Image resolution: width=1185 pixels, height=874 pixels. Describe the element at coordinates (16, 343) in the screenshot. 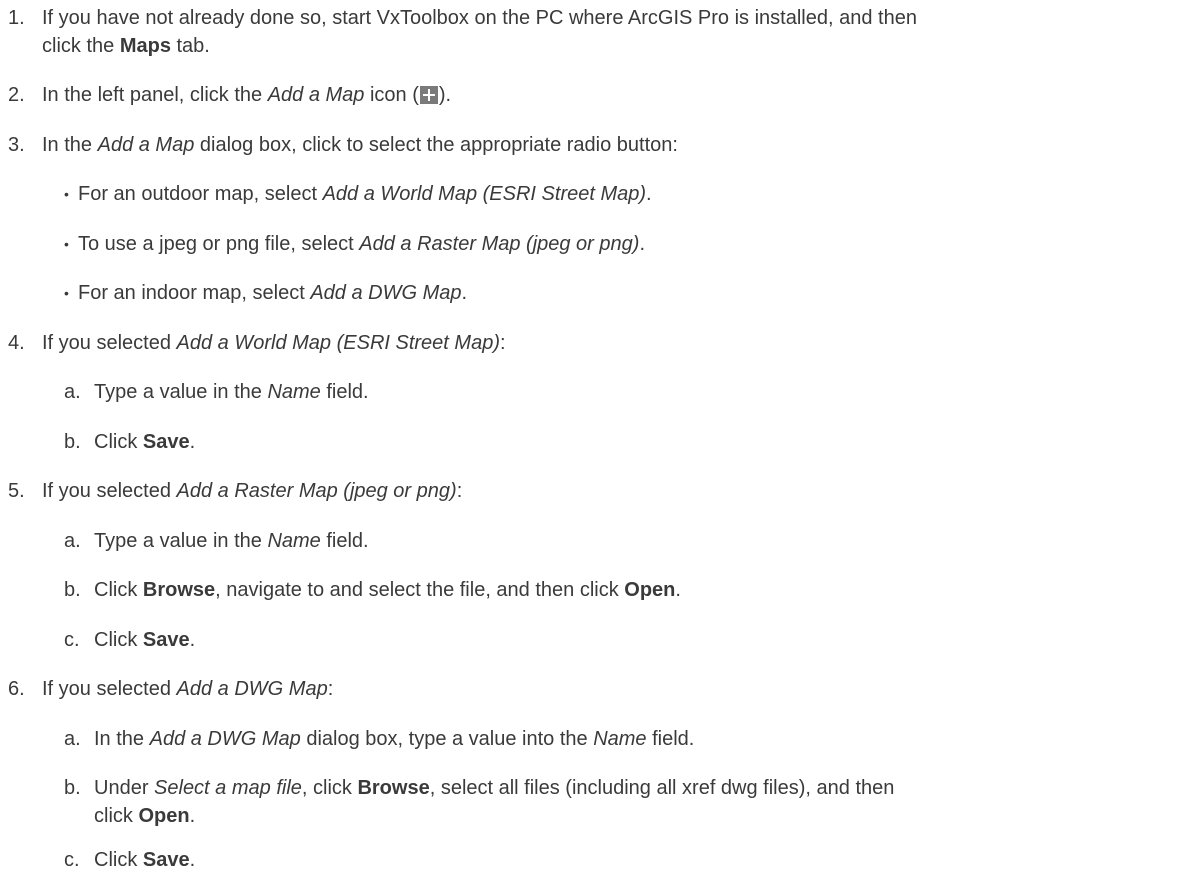

I see `step-number: 4.` at that location.